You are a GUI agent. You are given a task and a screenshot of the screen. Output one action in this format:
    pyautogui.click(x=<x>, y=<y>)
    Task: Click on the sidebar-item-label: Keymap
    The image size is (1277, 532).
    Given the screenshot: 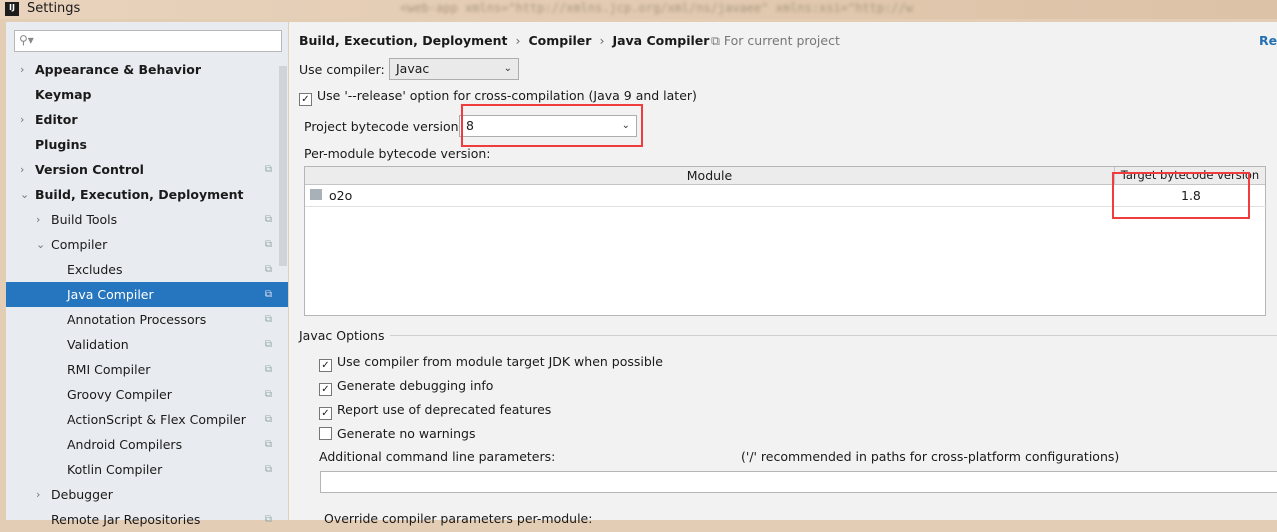 What is the action you would take?
    pyautogui.click(x=63, y=94)
    